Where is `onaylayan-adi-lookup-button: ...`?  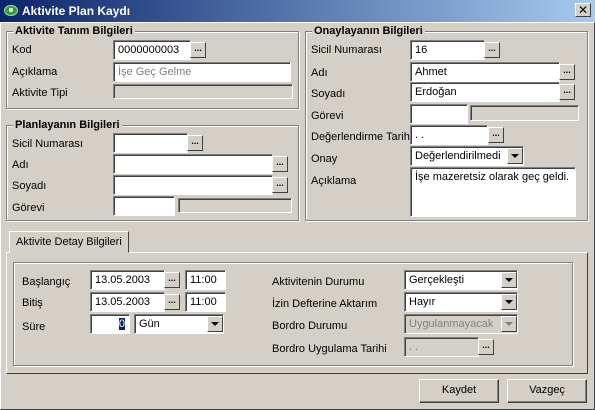
onaylayan-adi-lookup-button: ... is located at coordinates (567, 72).